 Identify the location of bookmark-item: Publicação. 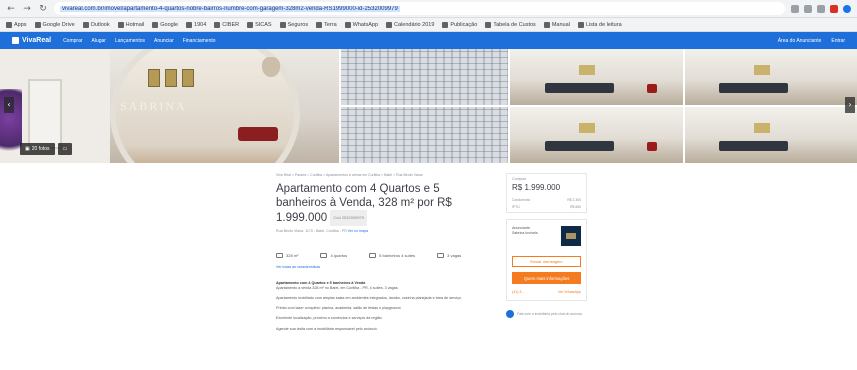
(459, 24).